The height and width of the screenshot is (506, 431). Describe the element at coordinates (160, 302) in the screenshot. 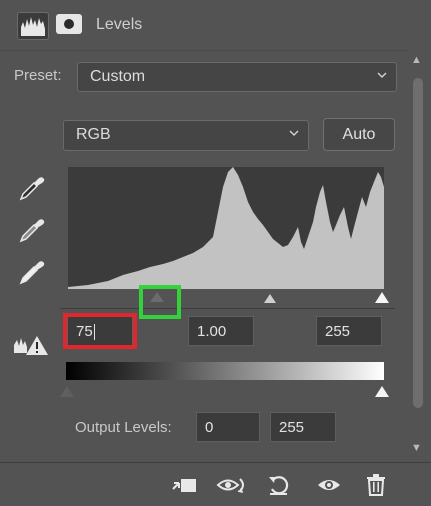

I see `highlight-box-green` at that location.